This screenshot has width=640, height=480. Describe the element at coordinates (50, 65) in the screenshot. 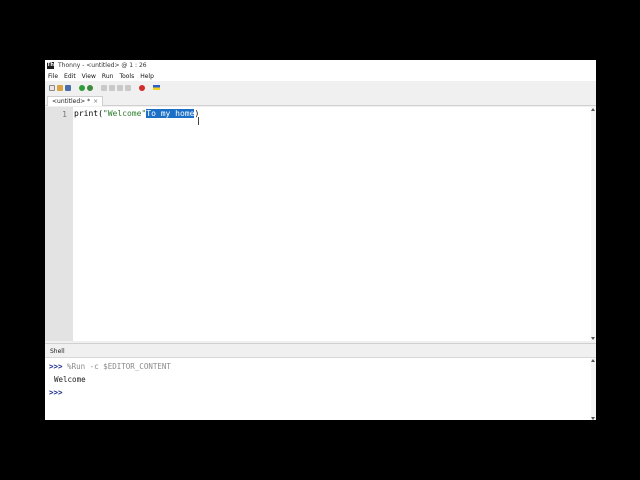

I see `thonny-logo-icon: Th` at that location.